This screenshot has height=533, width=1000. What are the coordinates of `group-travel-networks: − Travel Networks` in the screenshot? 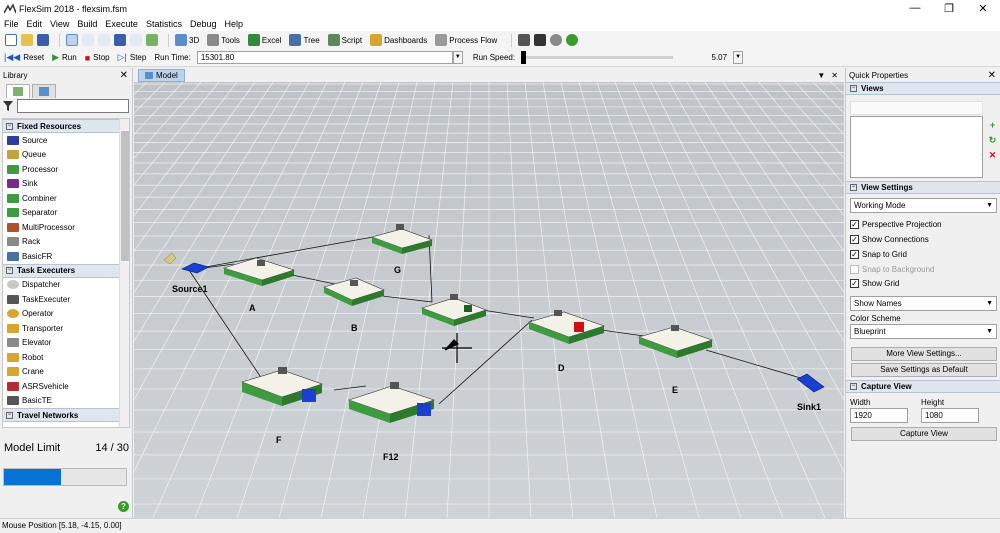 It's located at (66, 415).